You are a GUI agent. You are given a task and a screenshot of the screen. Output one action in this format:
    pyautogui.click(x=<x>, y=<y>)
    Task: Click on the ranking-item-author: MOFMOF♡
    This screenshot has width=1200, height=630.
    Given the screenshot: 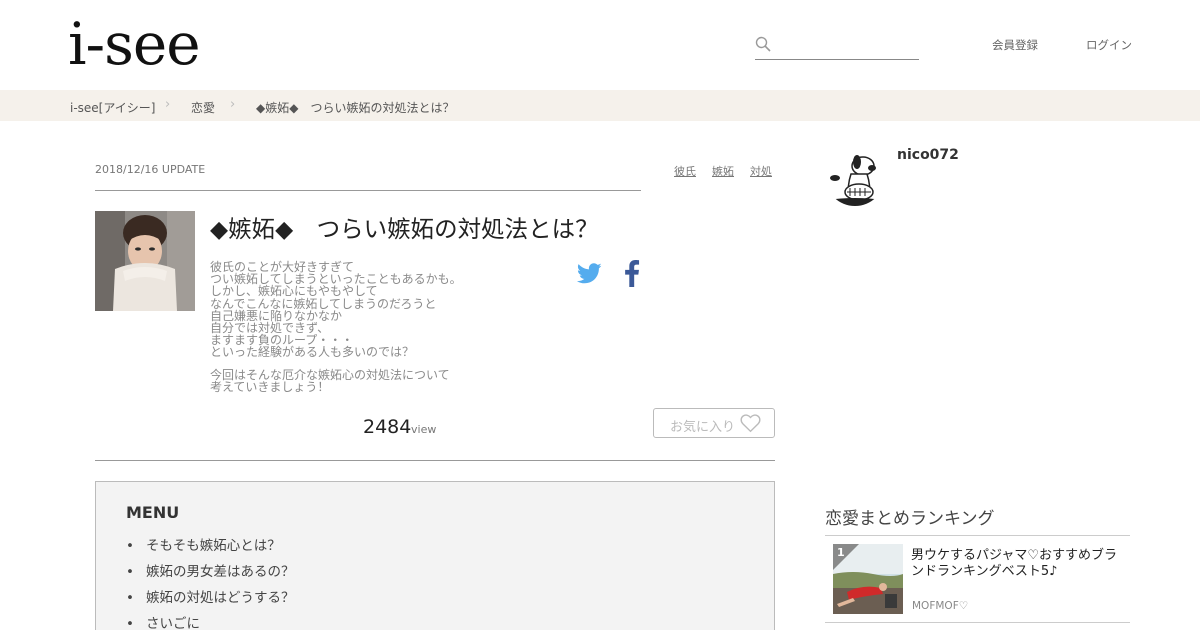 What is the action you would take?
    pyautogui.click(x=940, y=606)
    